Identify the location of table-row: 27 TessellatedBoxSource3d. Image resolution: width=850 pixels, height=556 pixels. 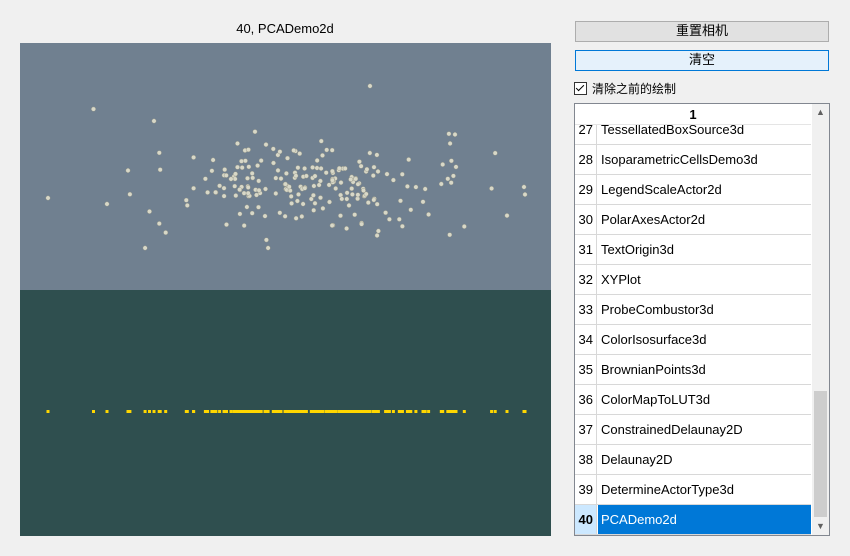
(693, 134).